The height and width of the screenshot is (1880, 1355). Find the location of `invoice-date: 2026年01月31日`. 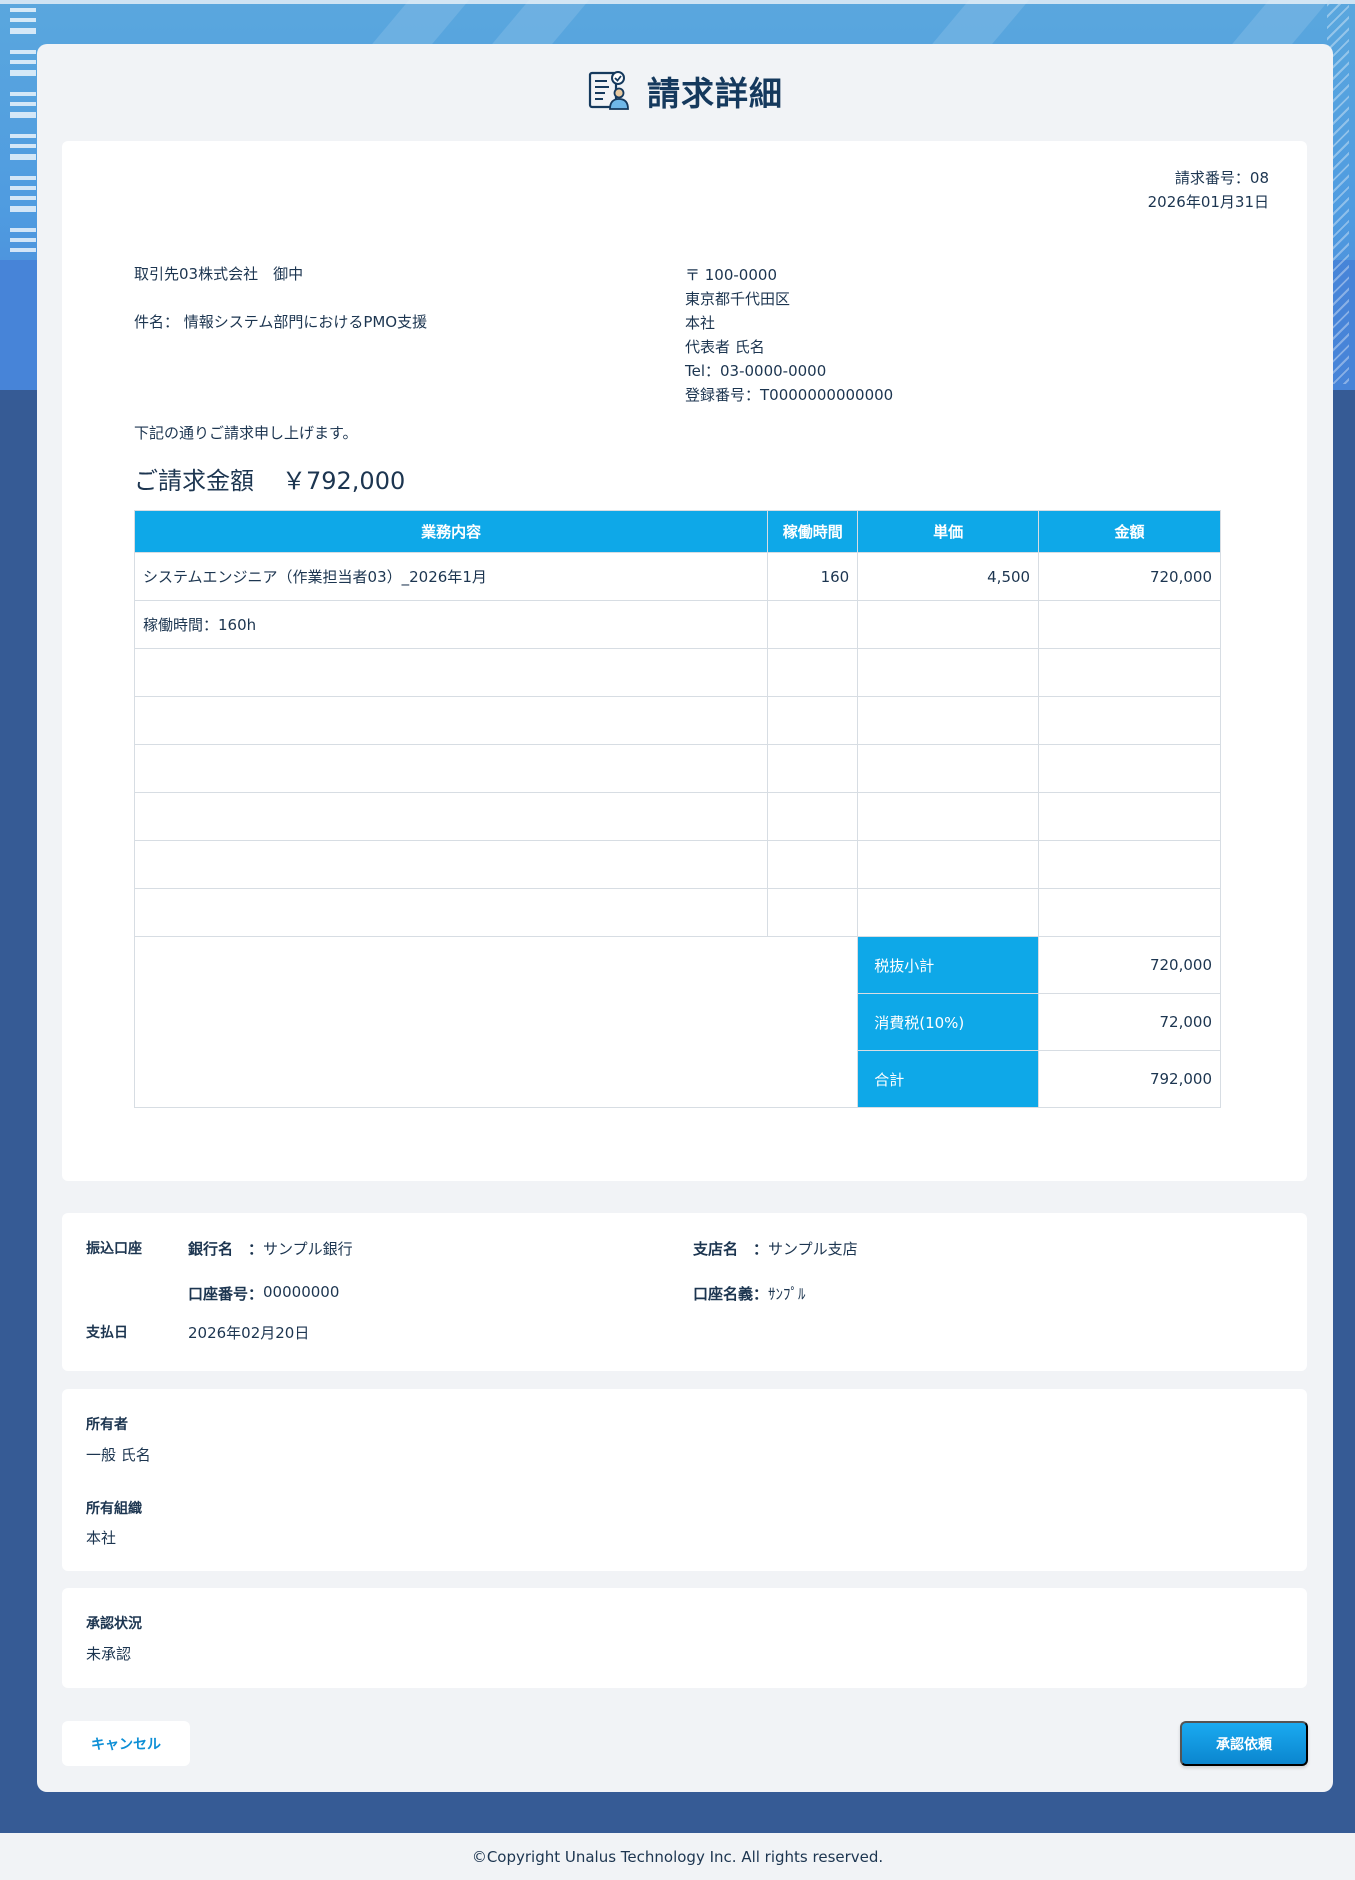

invoice-date: 2026年01月31日 is located at coordinates (1208, 202).